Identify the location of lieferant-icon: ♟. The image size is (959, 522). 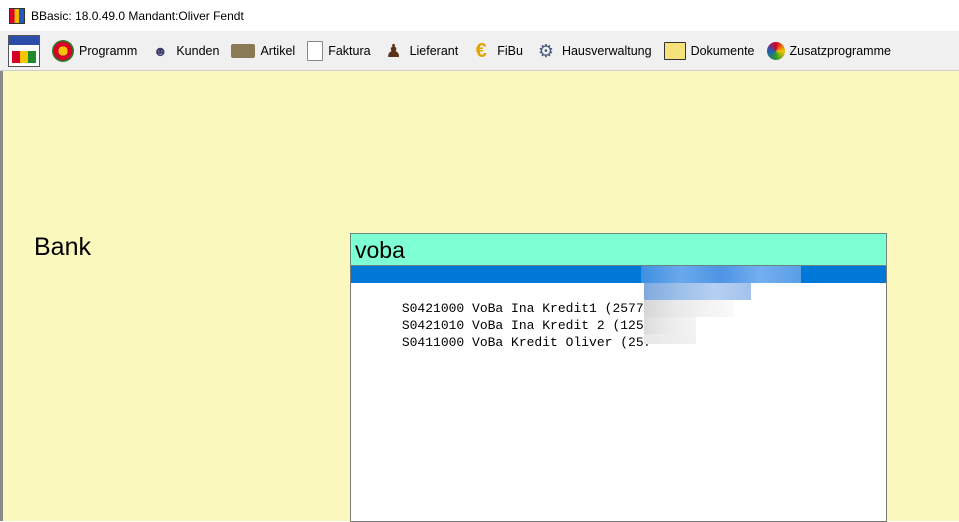
(393, 50).